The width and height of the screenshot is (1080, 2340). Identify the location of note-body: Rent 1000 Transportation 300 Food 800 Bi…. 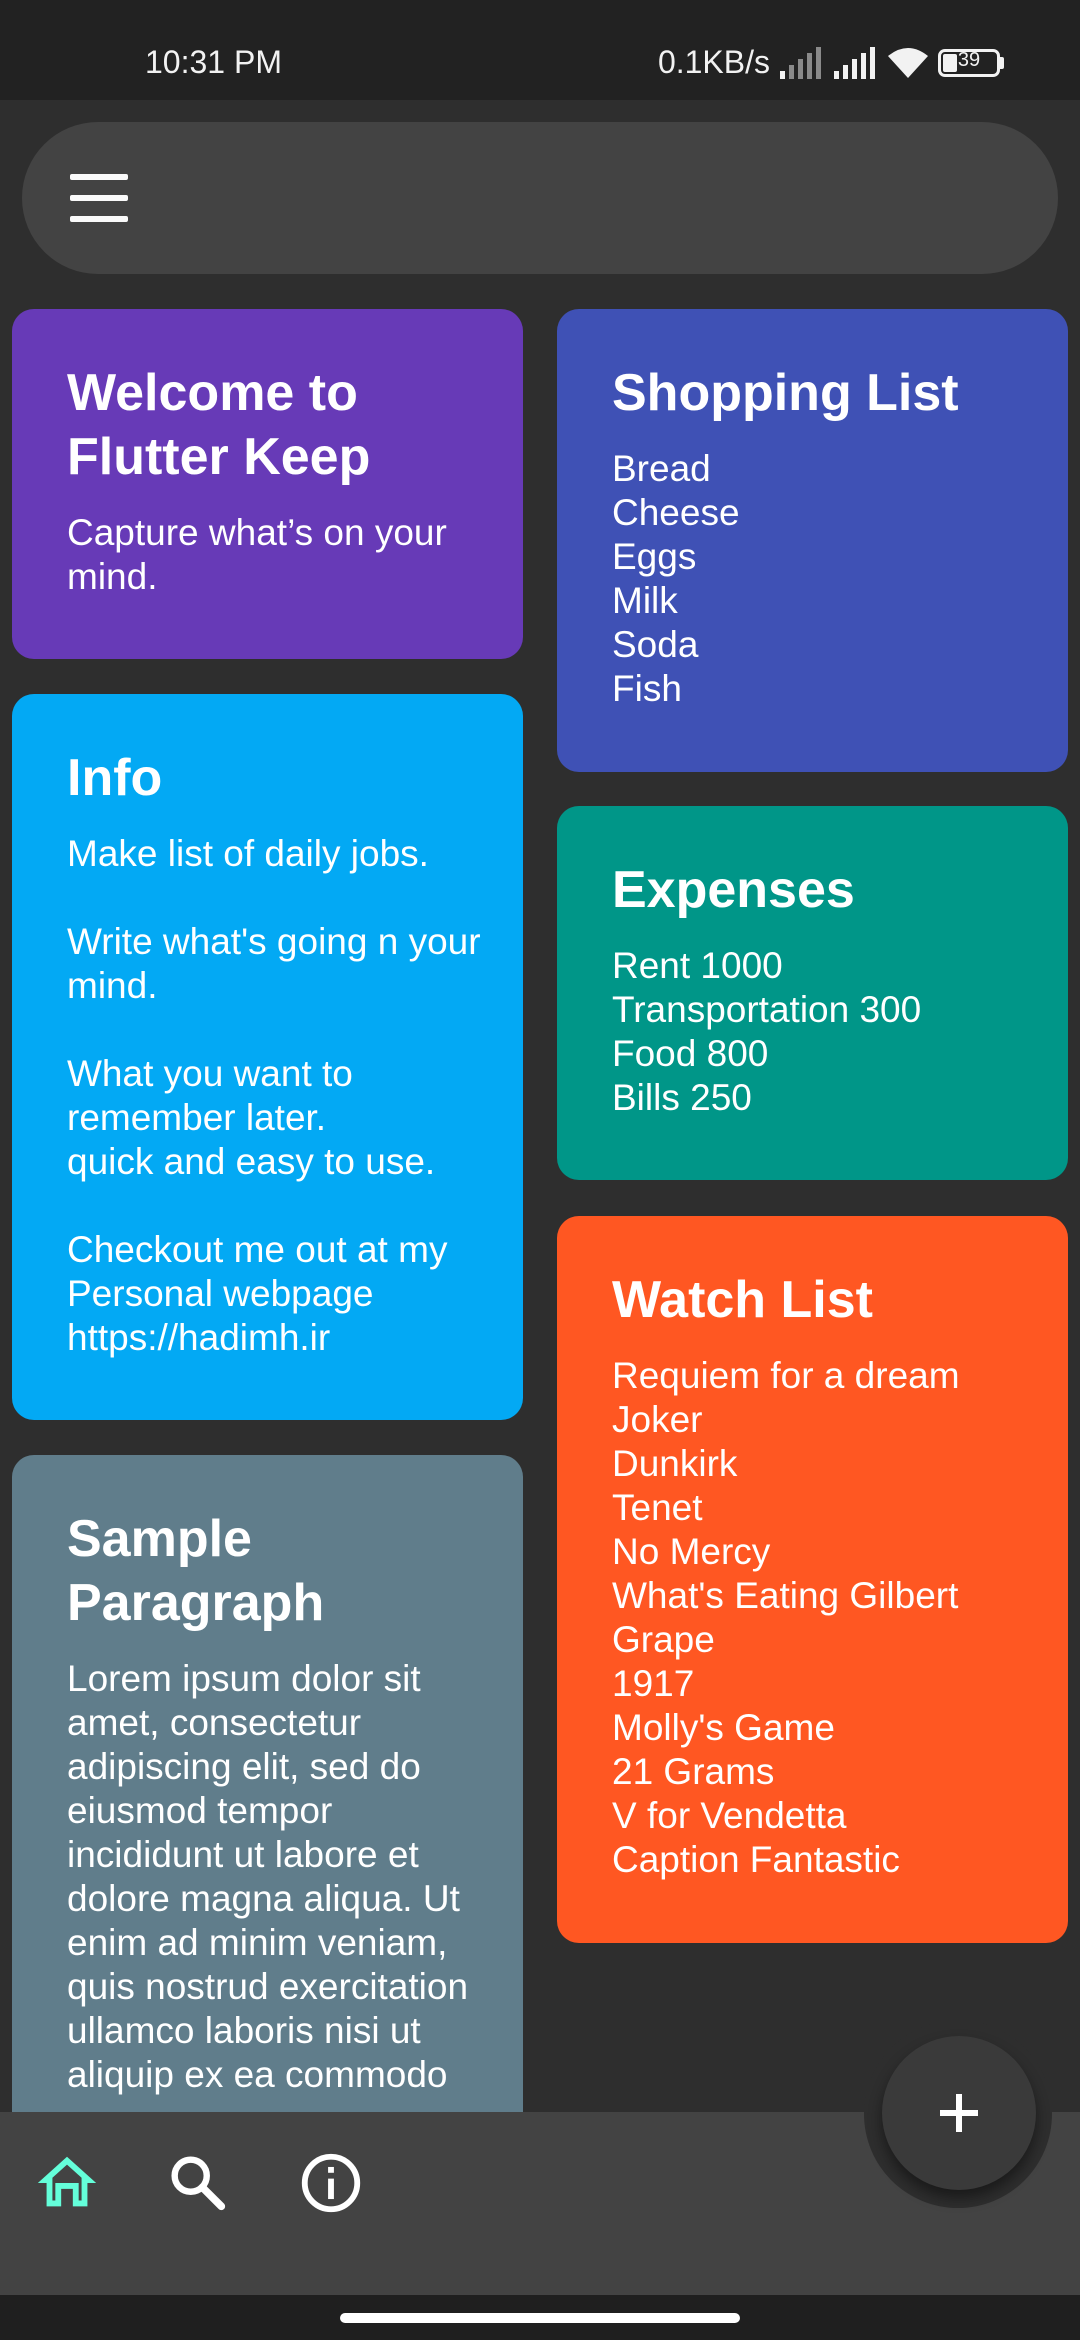
(767, 1031).